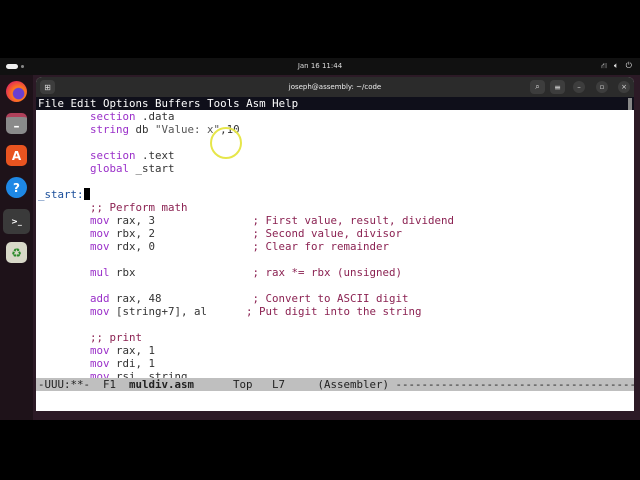 The width and height of the screenshot is (640, 480). I want to click on code-line: mov rdx, 0 ; Clear for remainder, so click(336, 246).